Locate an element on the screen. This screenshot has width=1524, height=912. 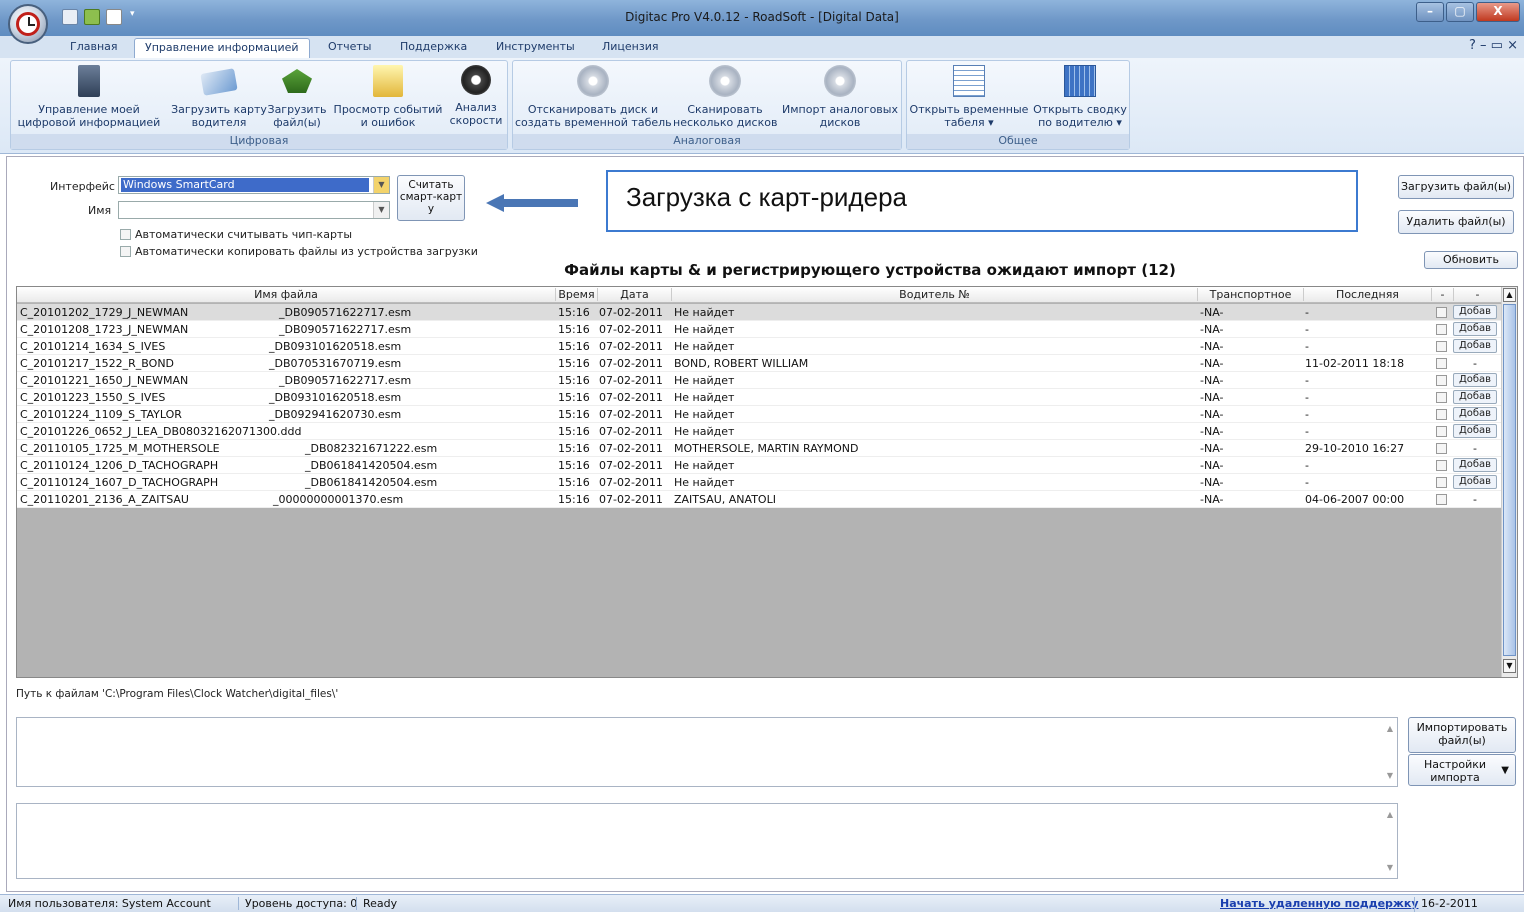
tab-support: Поддержка is located at coordinates (433, 48).